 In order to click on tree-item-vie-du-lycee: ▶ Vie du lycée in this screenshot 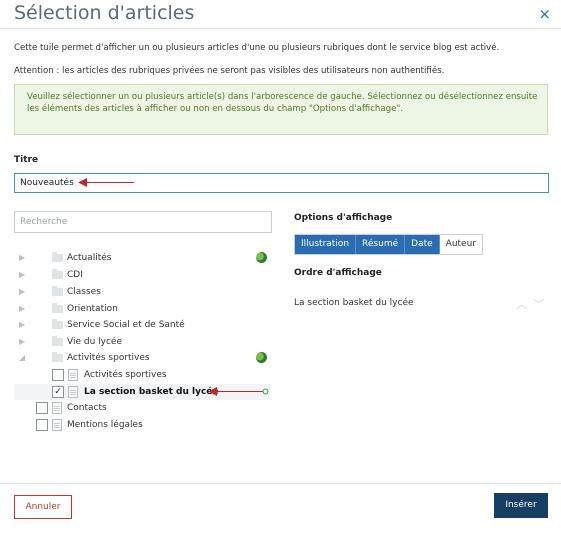, I will do `click(142, 342)`.